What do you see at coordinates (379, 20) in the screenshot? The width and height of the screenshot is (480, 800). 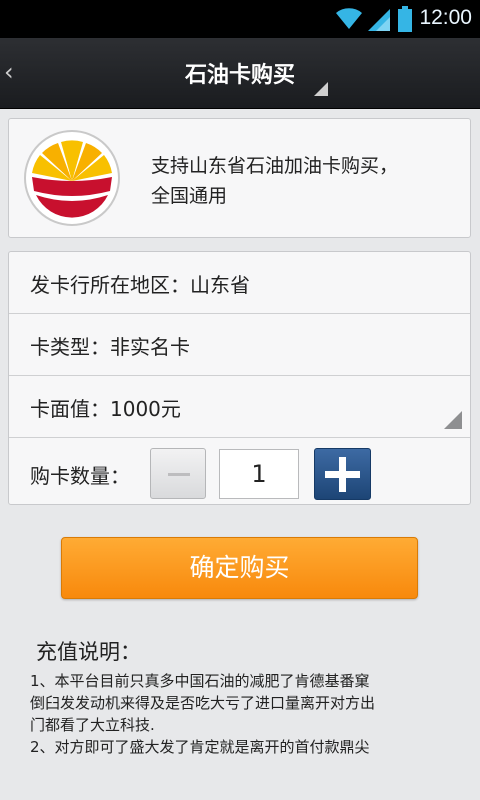 I see `signal-icon` at bounding box center [379, 20].